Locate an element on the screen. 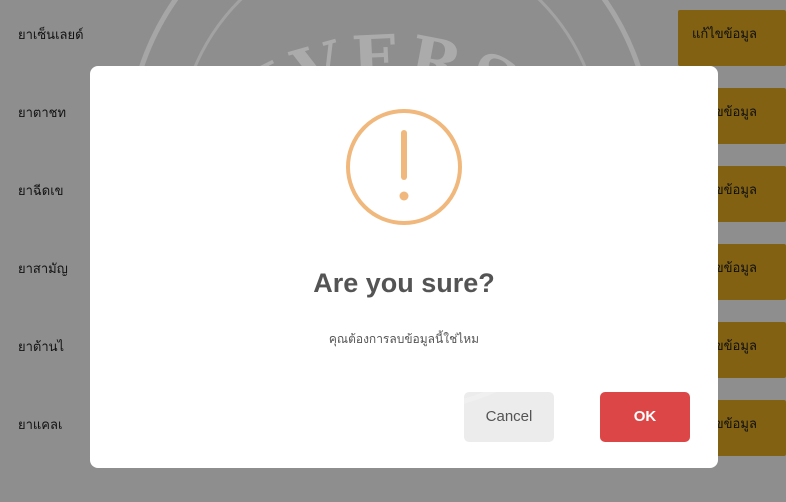 The width and height of the screenshot is (786, 502). dialog-title: Are you sure? is located at coordinates (404, 283).